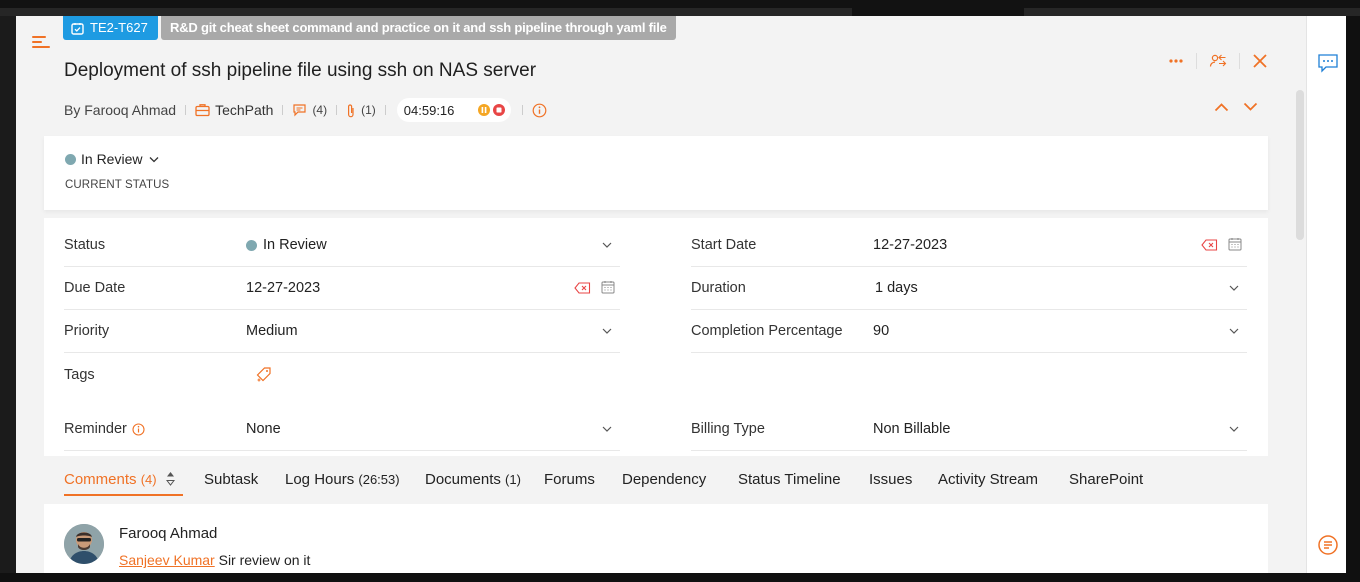 This screenshot has width=1360, height=582. I want to click on comment-count: (4), so click(319, 110).